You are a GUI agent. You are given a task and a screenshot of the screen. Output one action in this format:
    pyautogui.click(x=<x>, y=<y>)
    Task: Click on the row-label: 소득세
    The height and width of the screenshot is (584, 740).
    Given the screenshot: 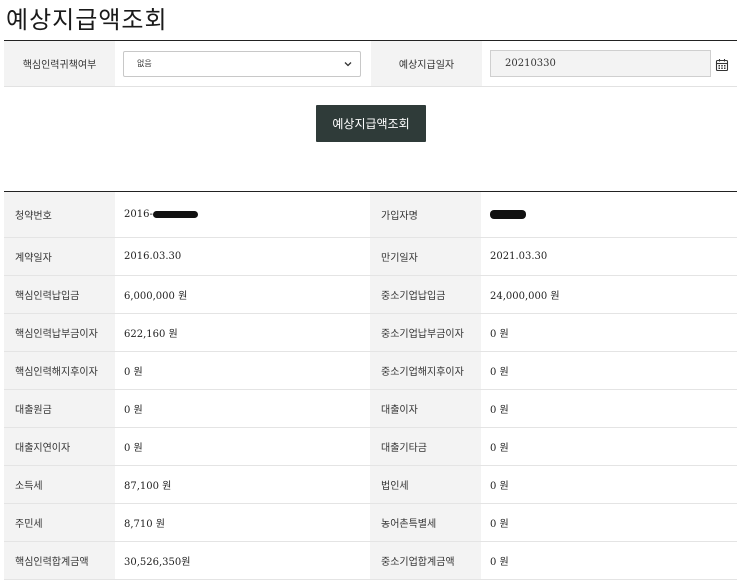 What is the action you would take?
    pyautogui.click(x=59, y=484)
    